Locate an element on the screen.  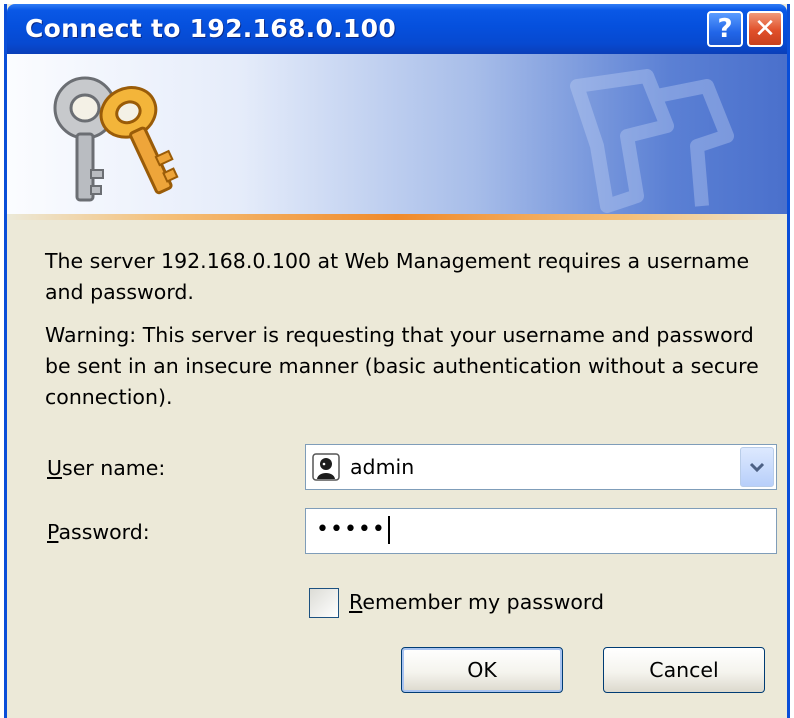
username-label: User name: is located at coordinates (106, 468).